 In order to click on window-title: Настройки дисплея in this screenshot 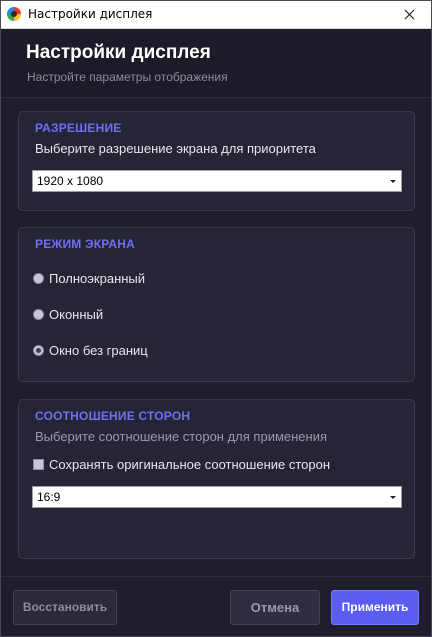, I will do `click(90, 14)`.